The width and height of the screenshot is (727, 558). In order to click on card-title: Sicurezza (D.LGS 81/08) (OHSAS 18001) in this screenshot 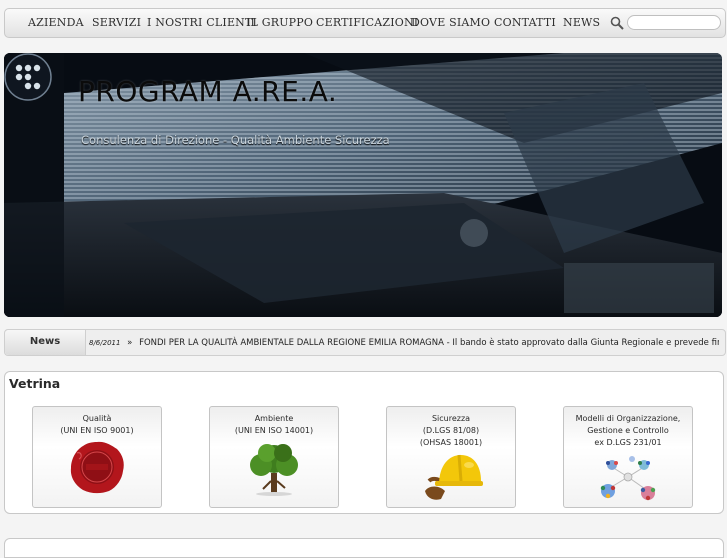, I will do `click(451, 430)`.